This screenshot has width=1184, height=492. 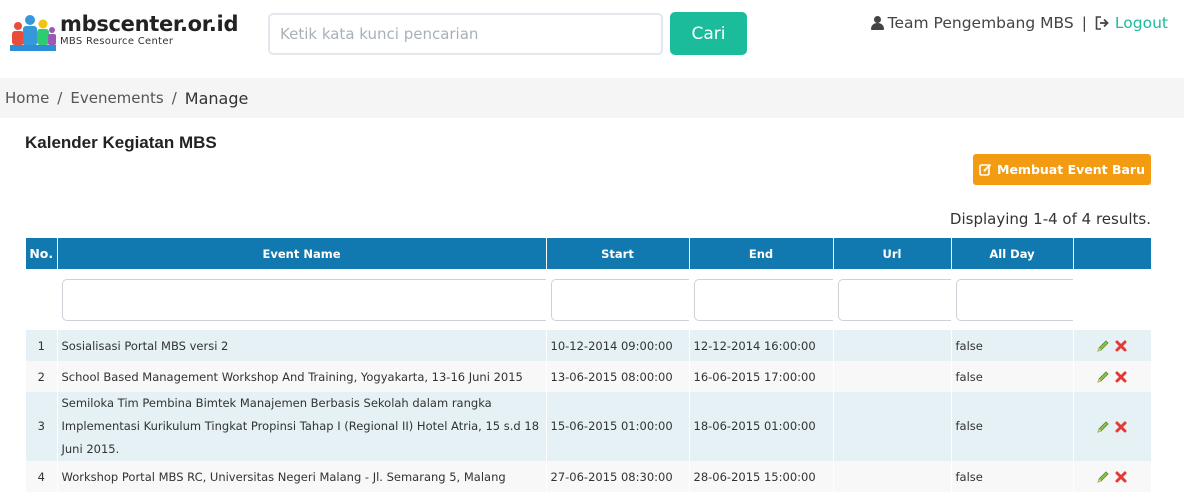 I want to click on cell-start: 27-06-2015 08:30:00, so click(x=618, y=476).